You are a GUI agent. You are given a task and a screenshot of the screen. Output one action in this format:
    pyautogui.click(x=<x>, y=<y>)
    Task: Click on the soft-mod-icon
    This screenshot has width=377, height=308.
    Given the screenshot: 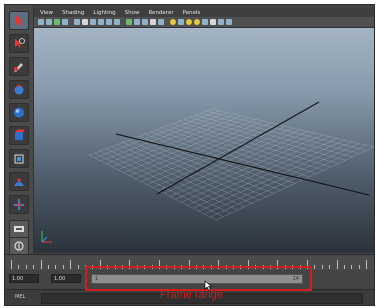 What is the action you would take?
    pyautogui.click(x=19, y=182)
    